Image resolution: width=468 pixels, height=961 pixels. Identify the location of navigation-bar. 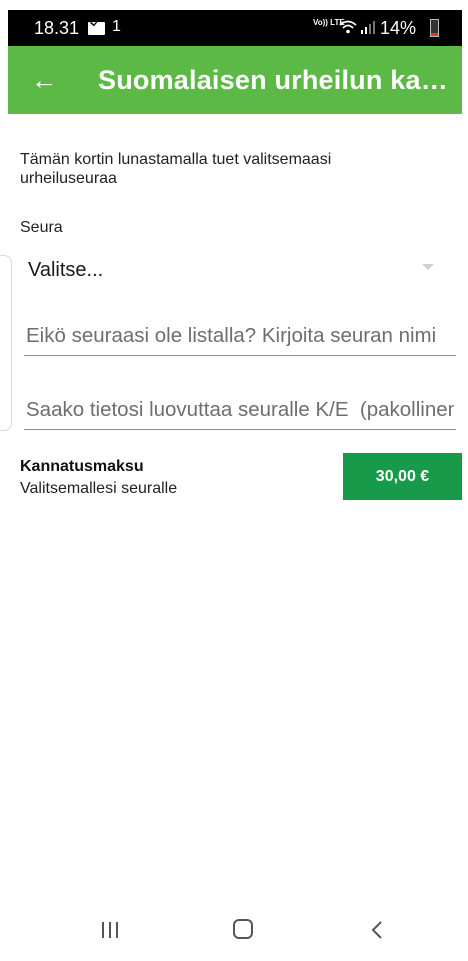
(235, 930).